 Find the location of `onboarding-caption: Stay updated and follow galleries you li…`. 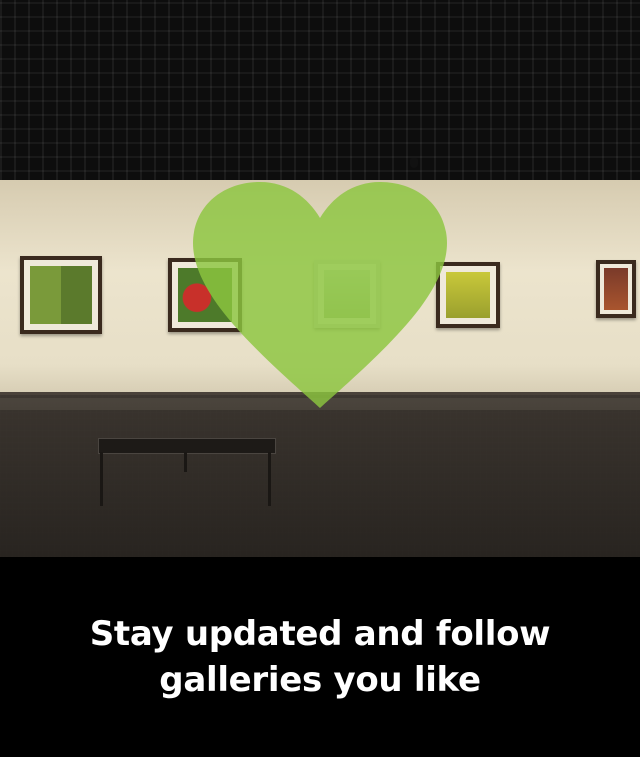

onboarding-caption: Stay updated and follow galleries you li… is located at coordinates (320, 657).